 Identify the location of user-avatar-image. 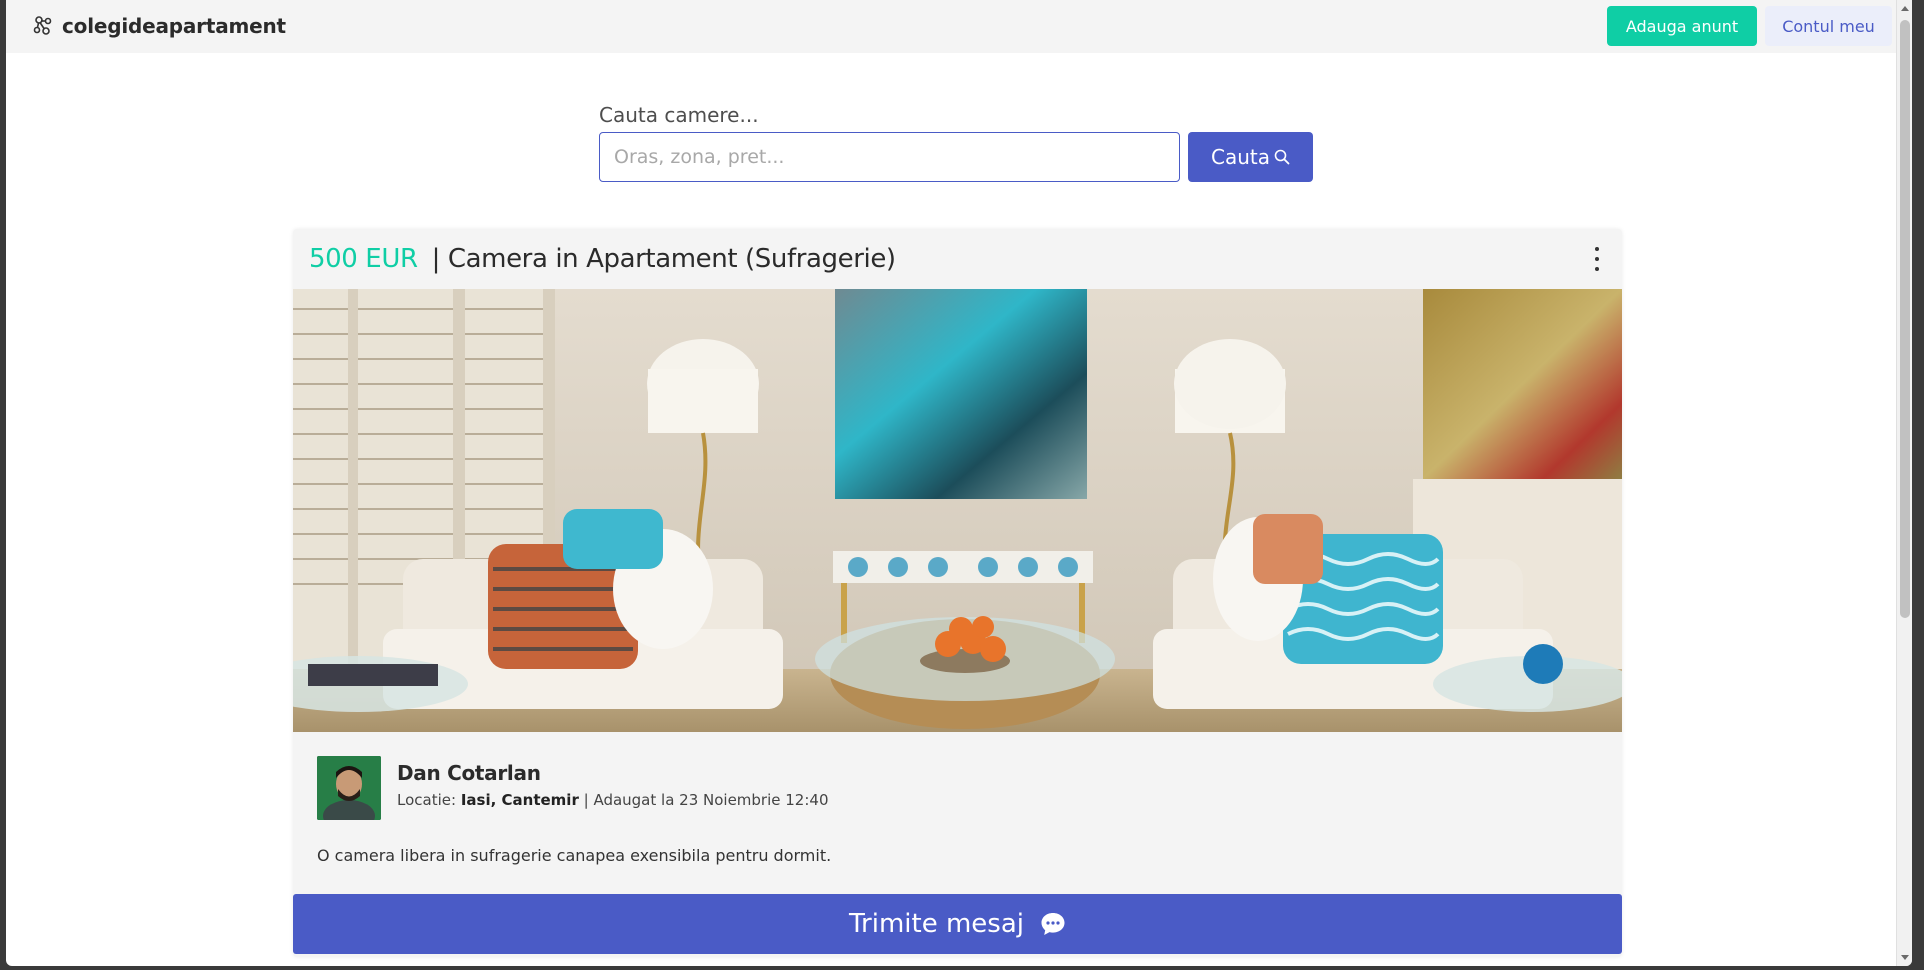
(349, 788).